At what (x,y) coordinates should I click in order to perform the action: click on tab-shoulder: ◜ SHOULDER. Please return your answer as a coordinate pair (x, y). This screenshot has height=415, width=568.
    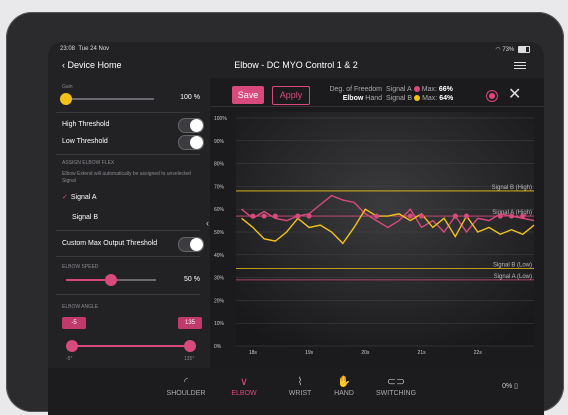
    Looking at the image, I should click on (186, 385).